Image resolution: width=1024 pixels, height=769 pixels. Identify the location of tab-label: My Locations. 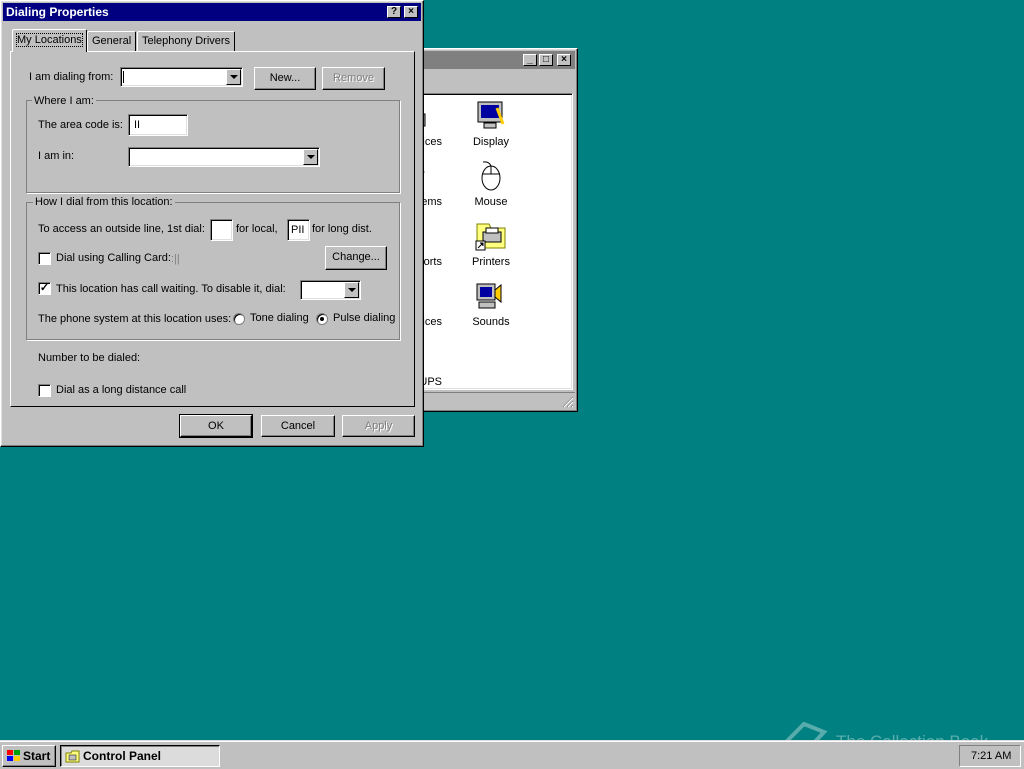
(49, 40).